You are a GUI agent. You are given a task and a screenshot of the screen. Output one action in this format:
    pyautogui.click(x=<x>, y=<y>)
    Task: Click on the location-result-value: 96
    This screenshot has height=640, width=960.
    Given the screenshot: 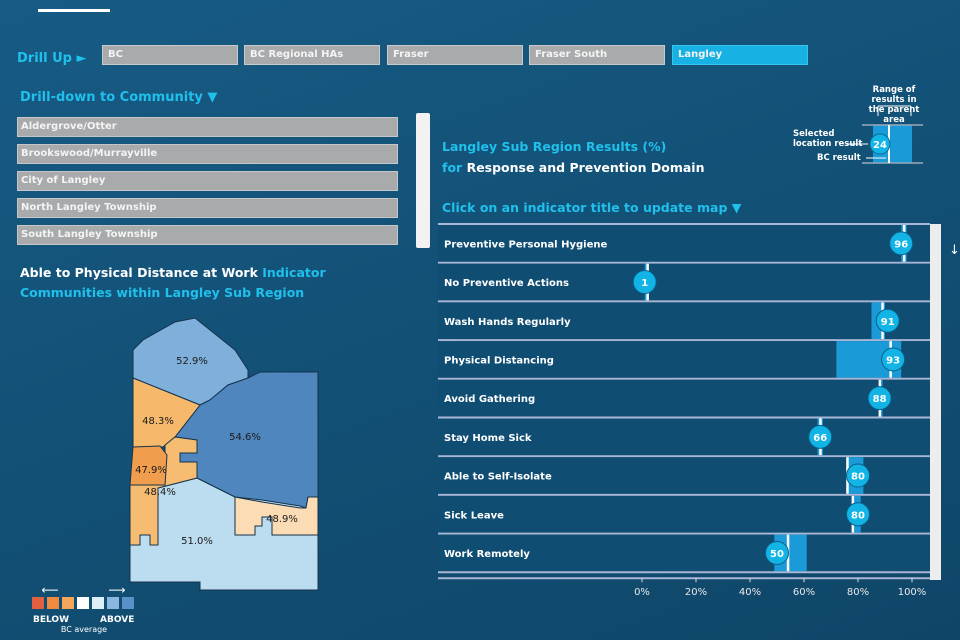 What is the action you would take?
    pyautogui.click(x=901, y=244)
    